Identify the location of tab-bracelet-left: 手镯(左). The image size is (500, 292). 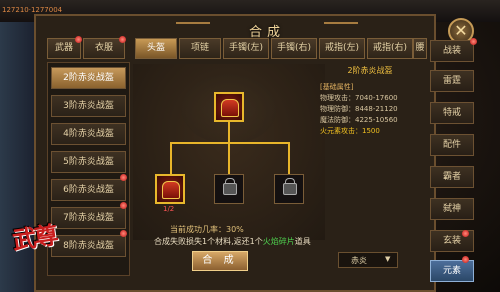
(246, 48).